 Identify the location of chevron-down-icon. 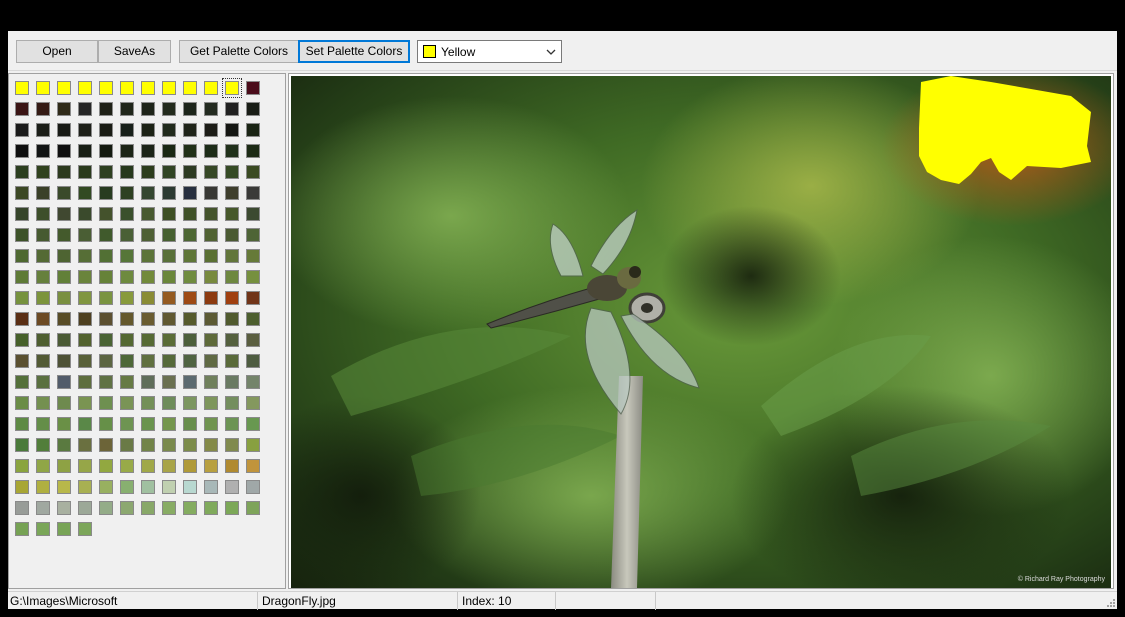
(551, 52).